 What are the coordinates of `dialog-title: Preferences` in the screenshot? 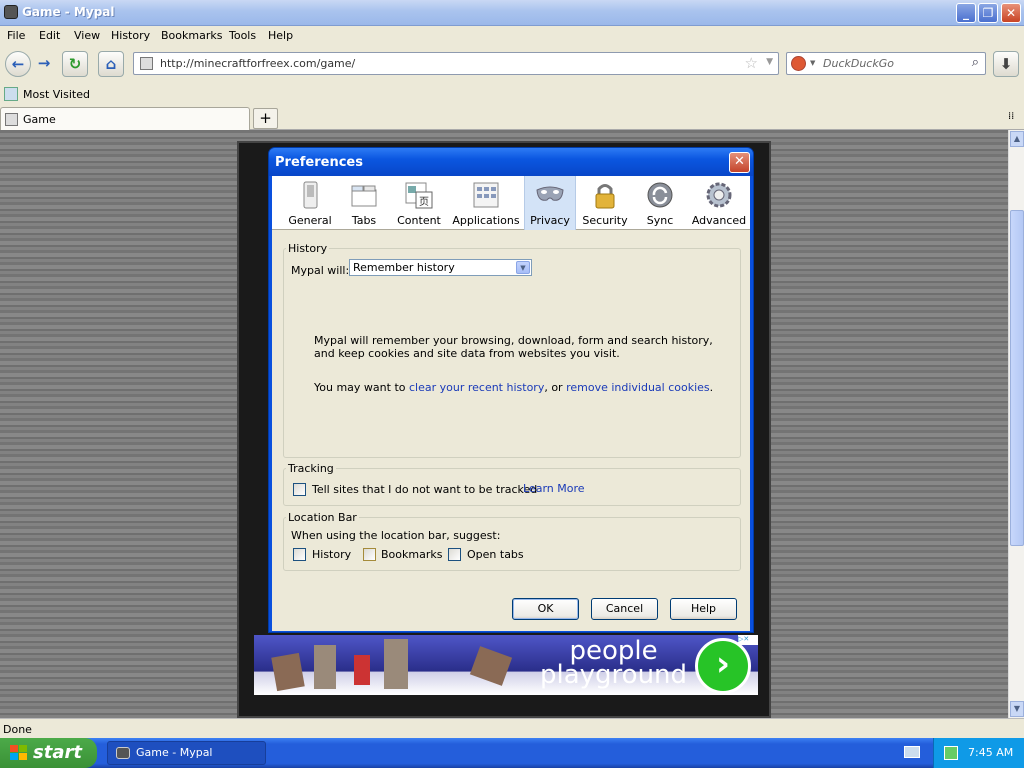 It's located at (319, 162).